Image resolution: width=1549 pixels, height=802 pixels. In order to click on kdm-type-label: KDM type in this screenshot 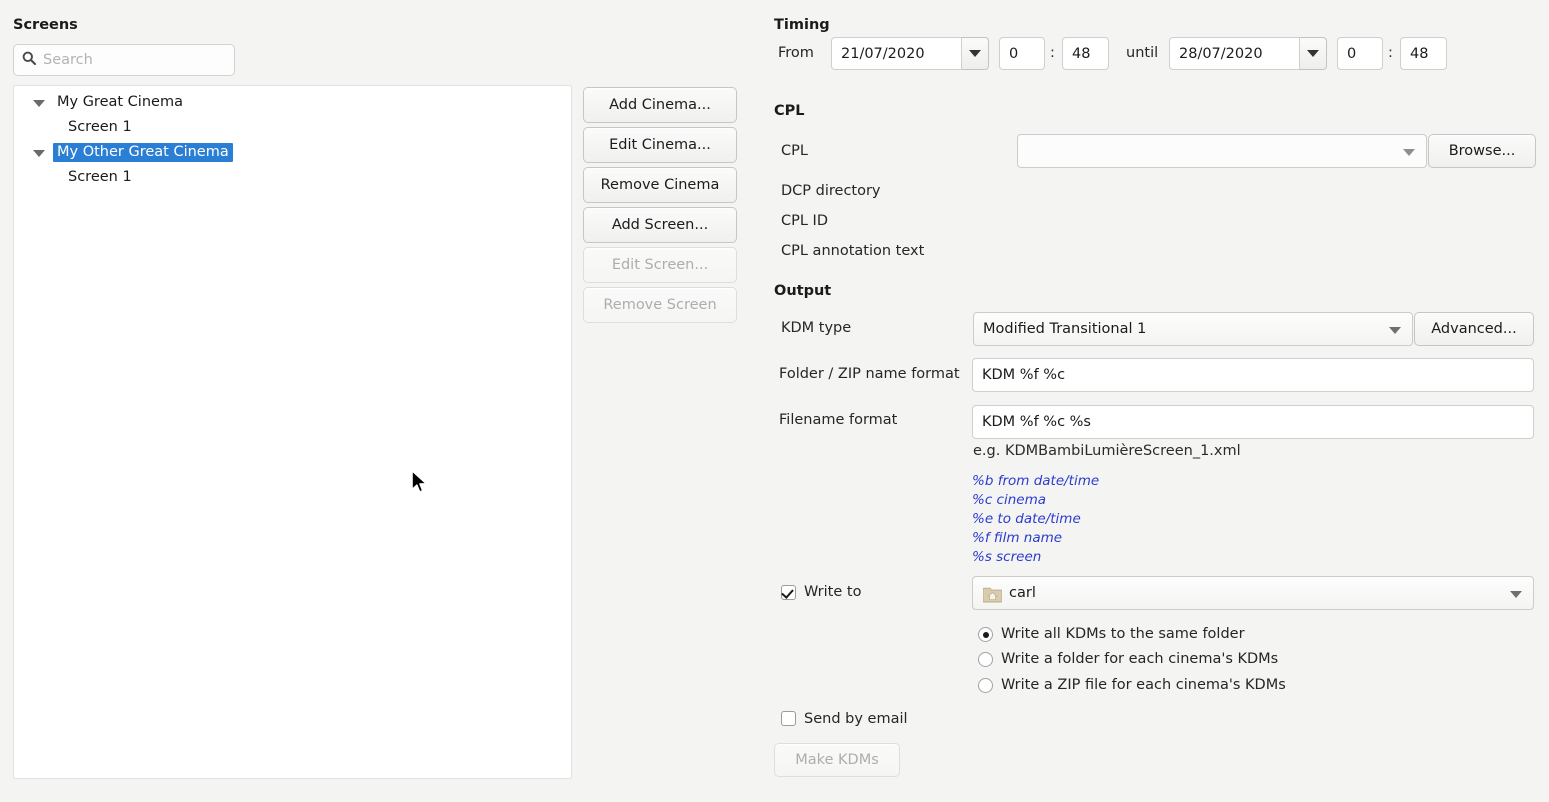, I will do `click(816, 328)`.